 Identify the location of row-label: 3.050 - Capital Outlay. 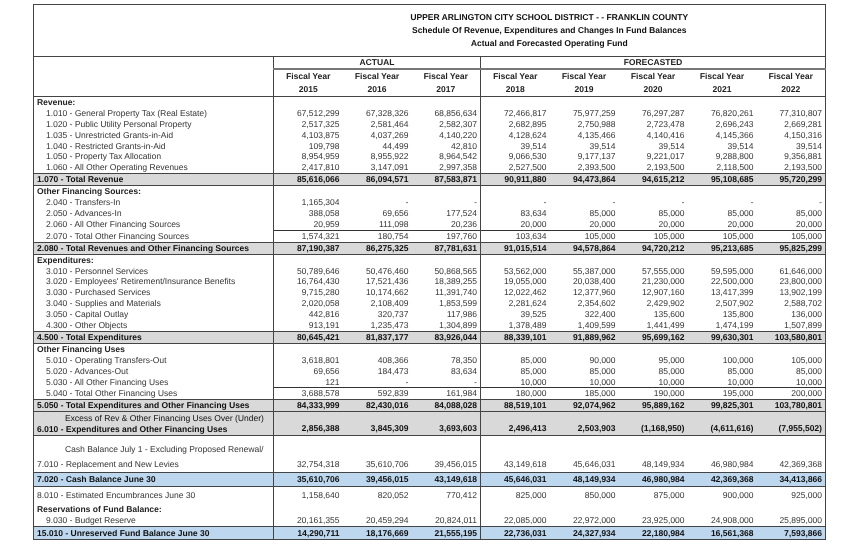
(86, 314).